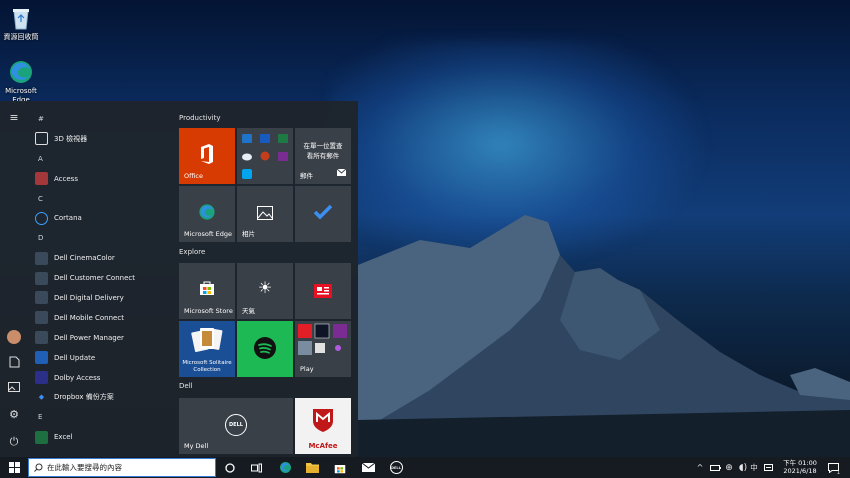 The height and width of the screenshot is (478, 850). Describe the element at coordinates (800, 471) in the screenshot. I see `clock-date: 2021/6/18` at that location.